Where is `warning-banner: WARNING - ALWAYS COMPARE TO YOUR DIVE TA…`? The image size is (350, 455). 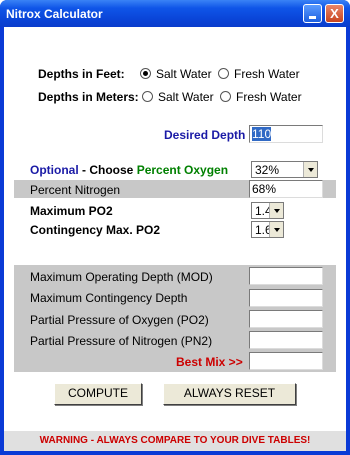 warning-banner: WARNING - ALWAYS COMPARE TO YOUR DIVE TA… is located at coordinates (175, 441).